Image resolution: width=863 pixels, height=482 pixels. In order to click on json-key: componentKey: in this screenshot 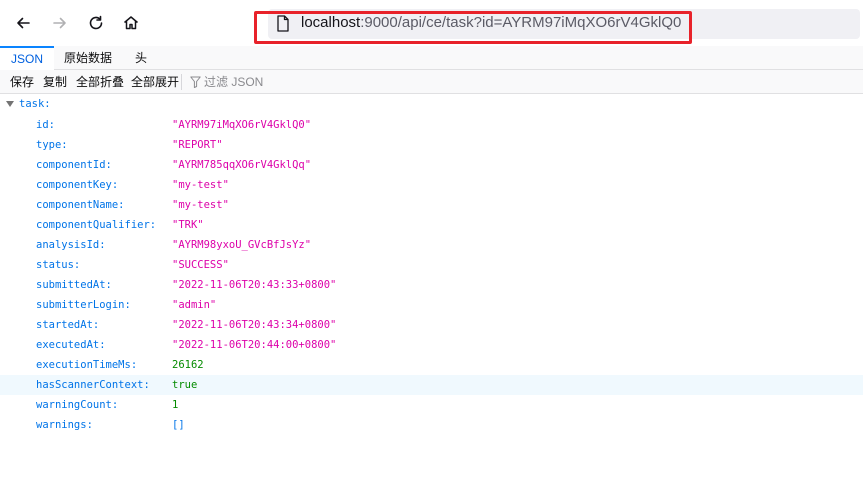, I will do `click(77, 185)`.